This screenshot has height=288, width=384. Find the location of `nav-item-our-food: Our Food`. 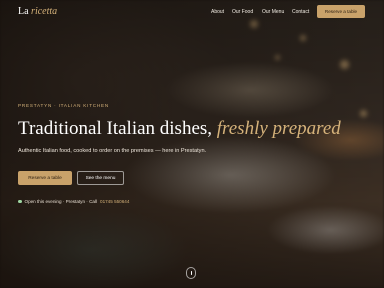

nav-item-our-food: Our Food is located at coordinates (242, 12).